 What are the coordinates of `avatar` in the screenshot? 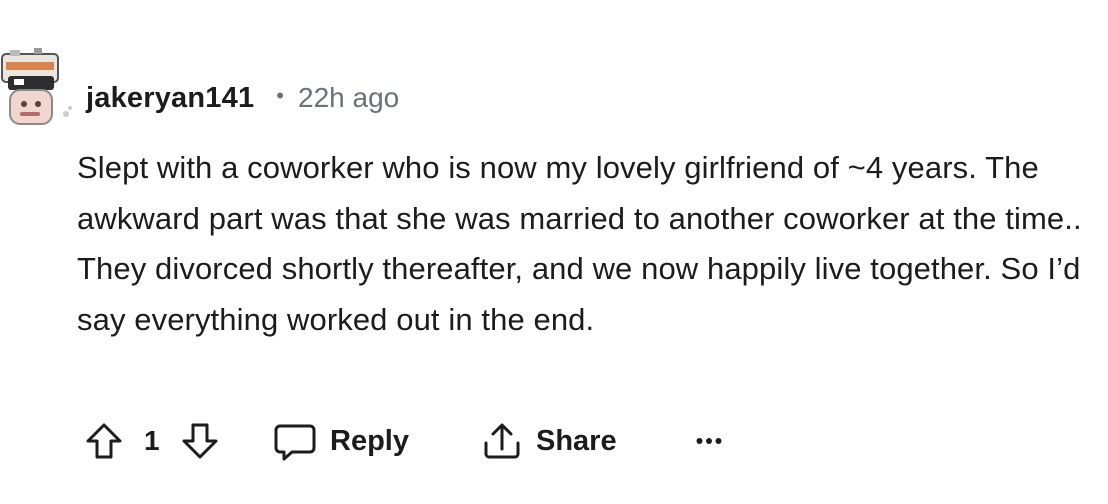 It's located at (39, 90).